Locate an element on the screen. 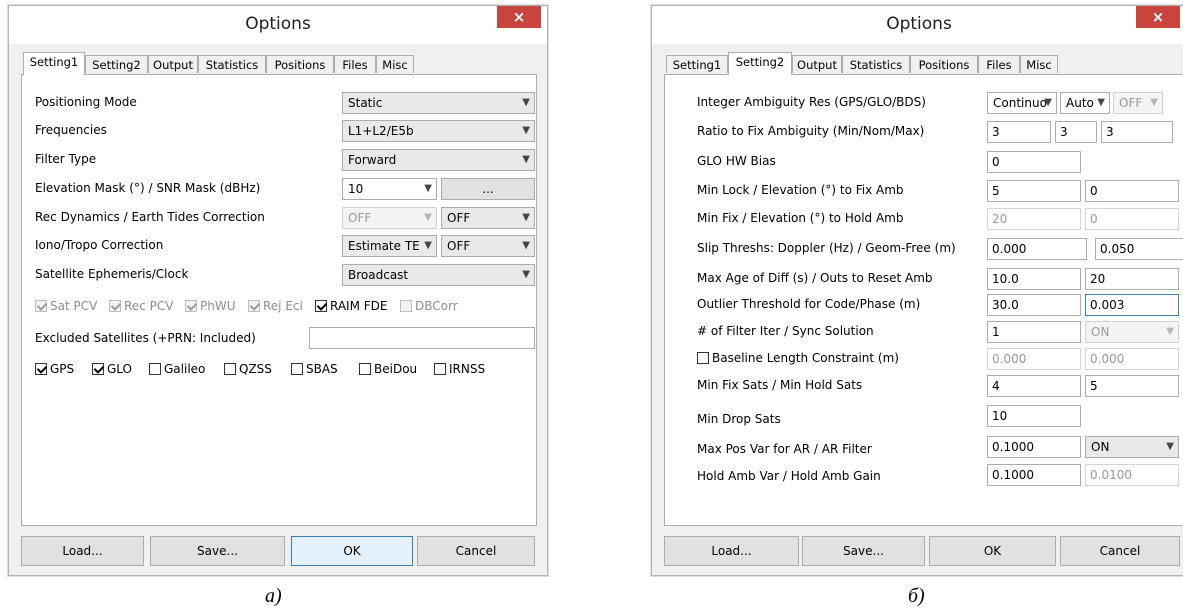  ratio-fix-min-input: 3 is located at coordinates (1019, 132).